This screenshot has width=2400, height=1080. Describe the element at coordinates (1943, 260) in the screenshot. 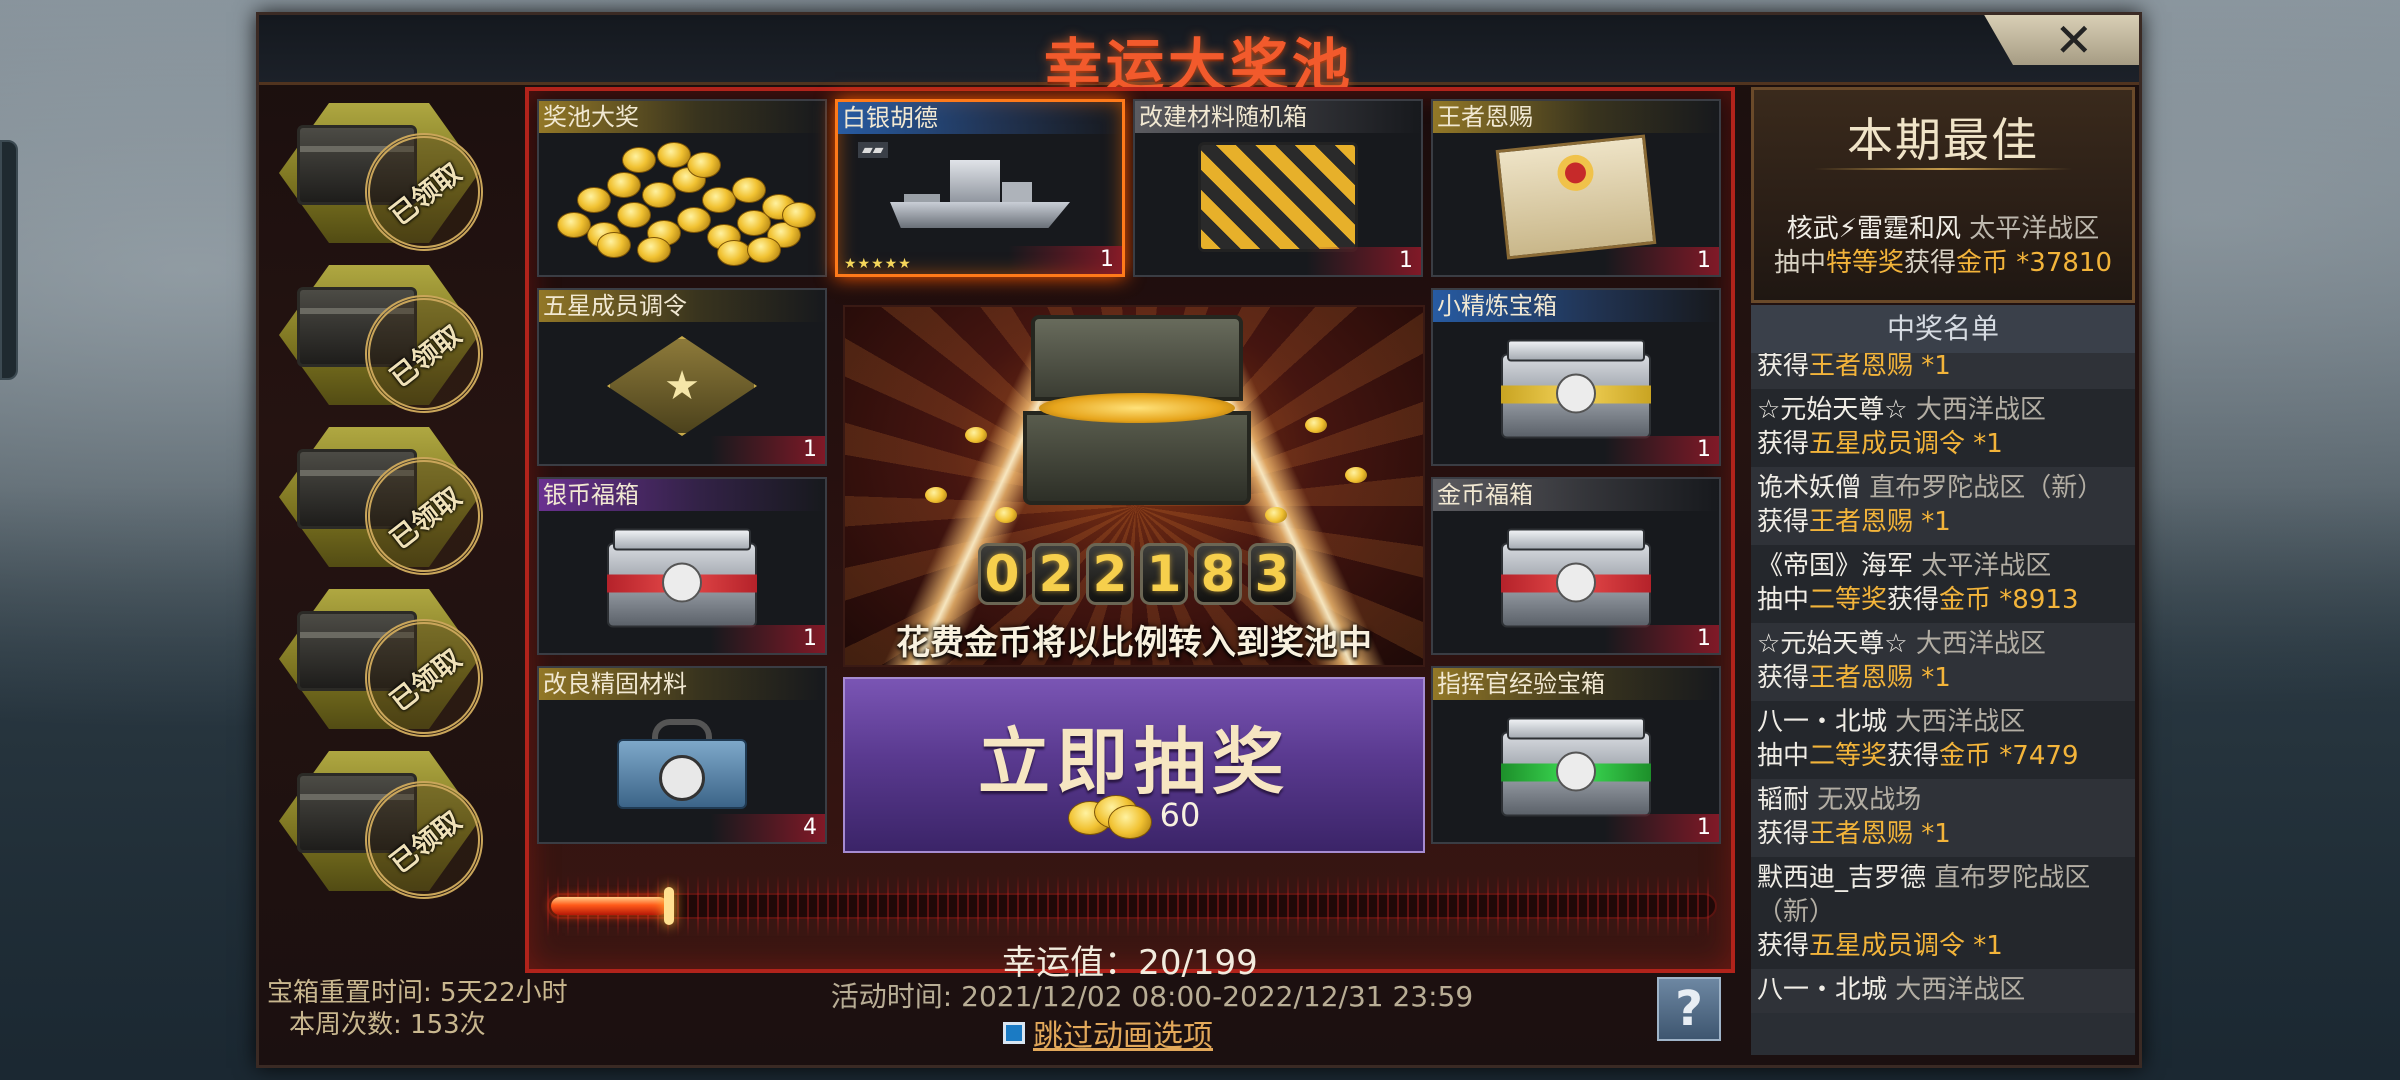

I see `best-prize-line: 抽中特等奖获得金币 *37810` at that location.